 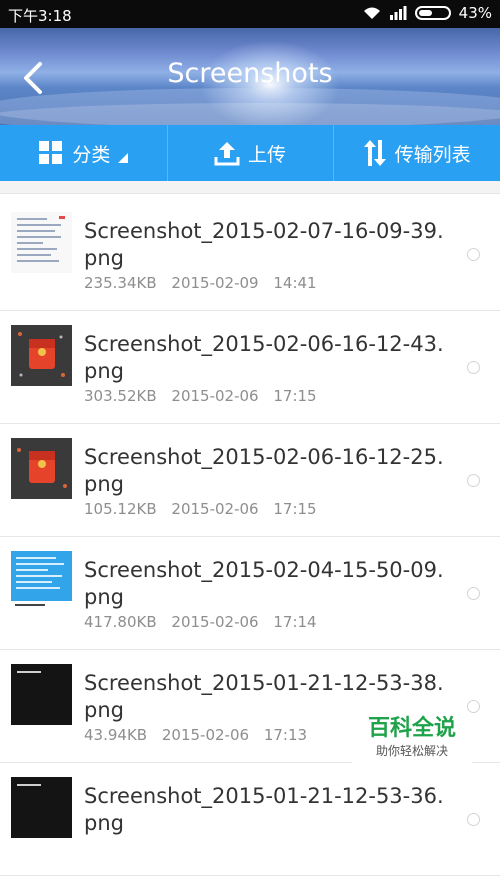 What do you see at coordinates (295, 283) in the screenshot?
I see `file-time: 14:41` at bounding box center [295, 283].